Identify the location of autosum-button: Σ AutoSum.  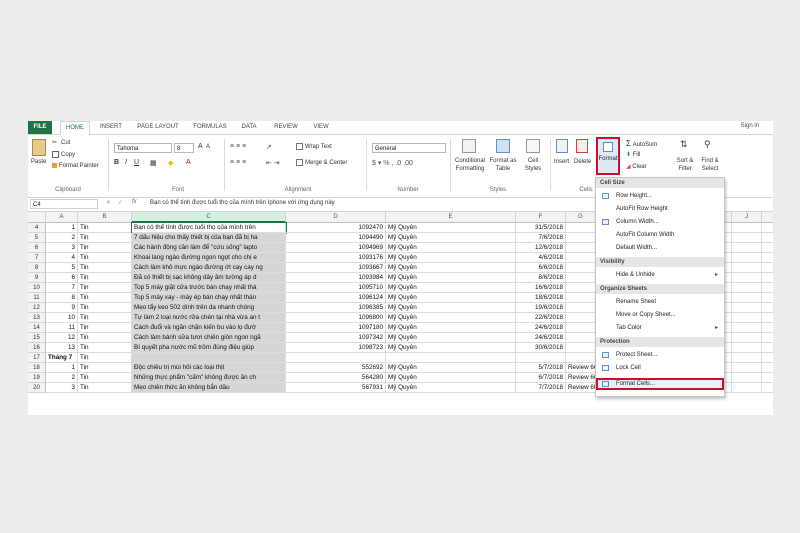
(641, 143).